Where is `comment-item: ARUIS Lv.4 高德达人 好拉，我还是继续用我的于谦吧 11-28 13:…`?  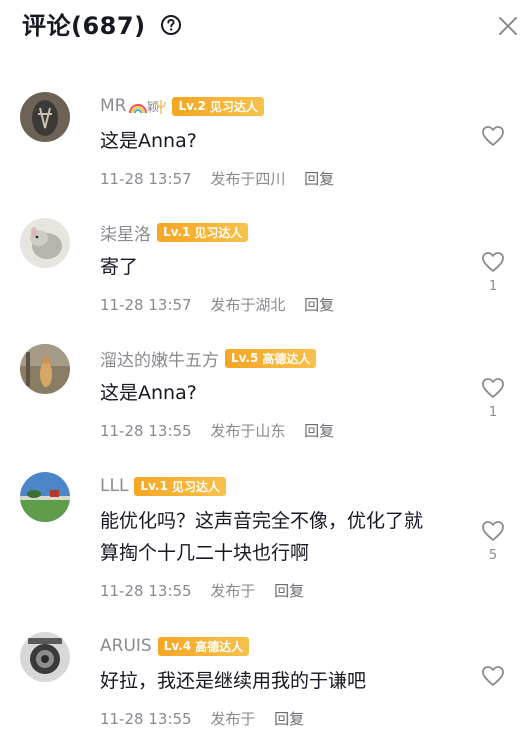 comment-item: ARUIS Lv.4 高德达人 好拉，我还是继续用我的于谦吧 11-28 13:… is located at coordinates (261, 683).